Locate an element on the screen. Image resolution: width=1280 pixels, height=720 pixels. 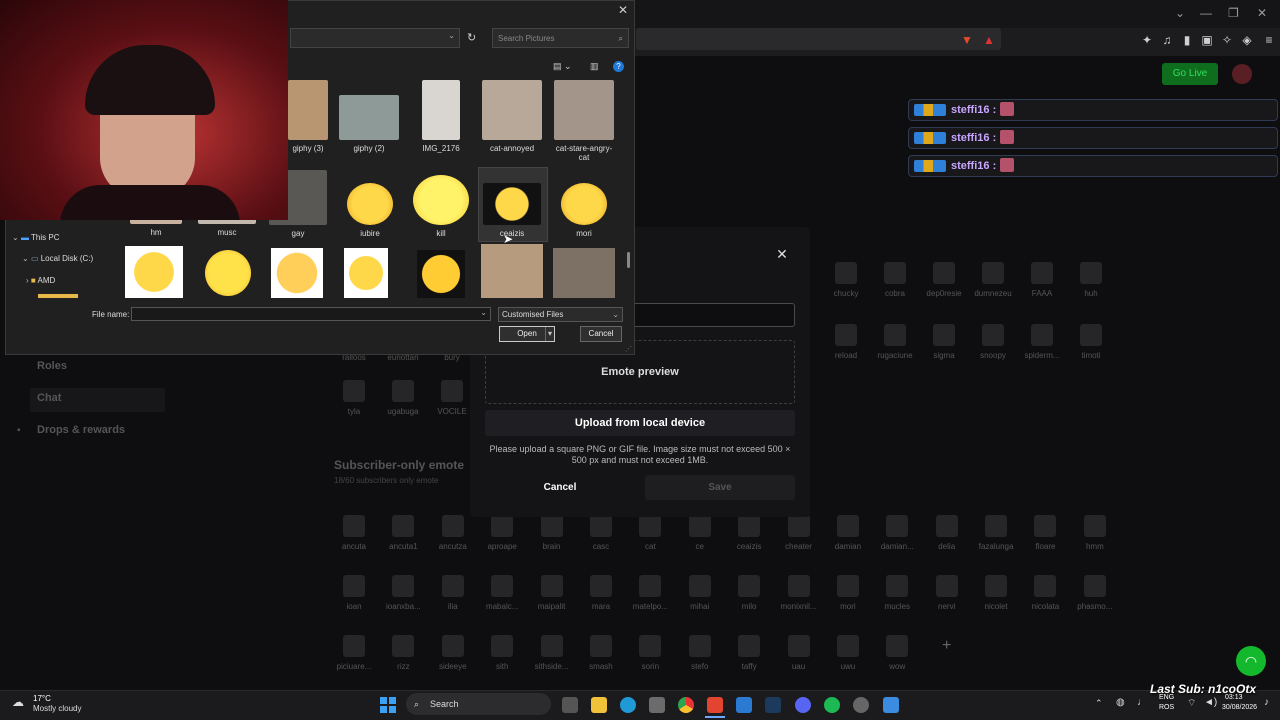
file-thumbnail: cat-stare-angry-cat is located at coordinates (584, 121).